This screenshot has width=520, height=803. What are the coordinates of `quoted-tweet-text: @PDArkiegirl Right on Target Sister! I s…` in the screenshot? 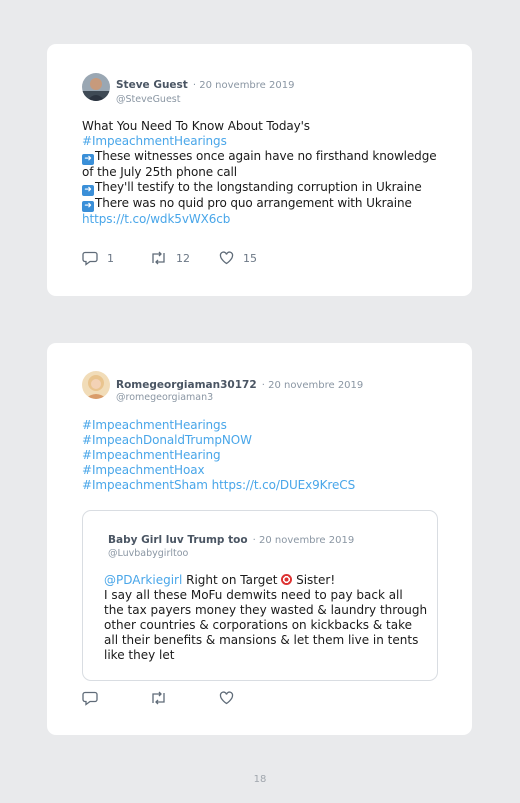 It's located at (265, 618).